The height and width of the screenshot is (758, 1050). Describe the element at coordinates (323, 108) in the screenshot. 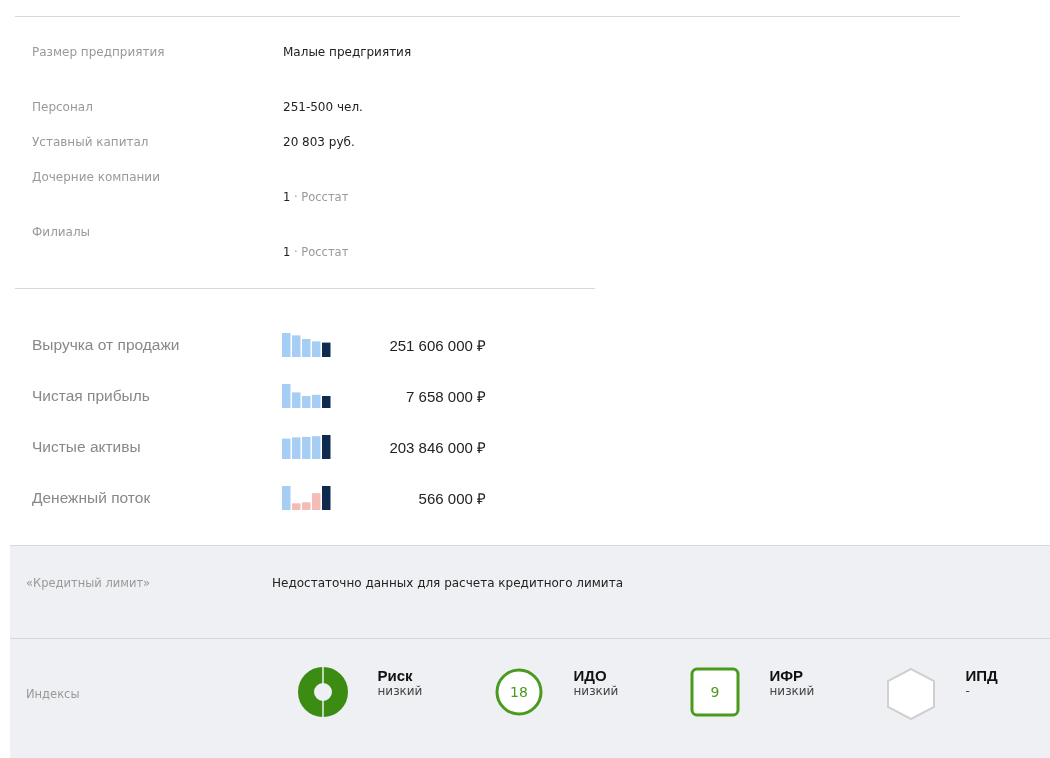

I see `field-value: 251-500 чел.` at that location.